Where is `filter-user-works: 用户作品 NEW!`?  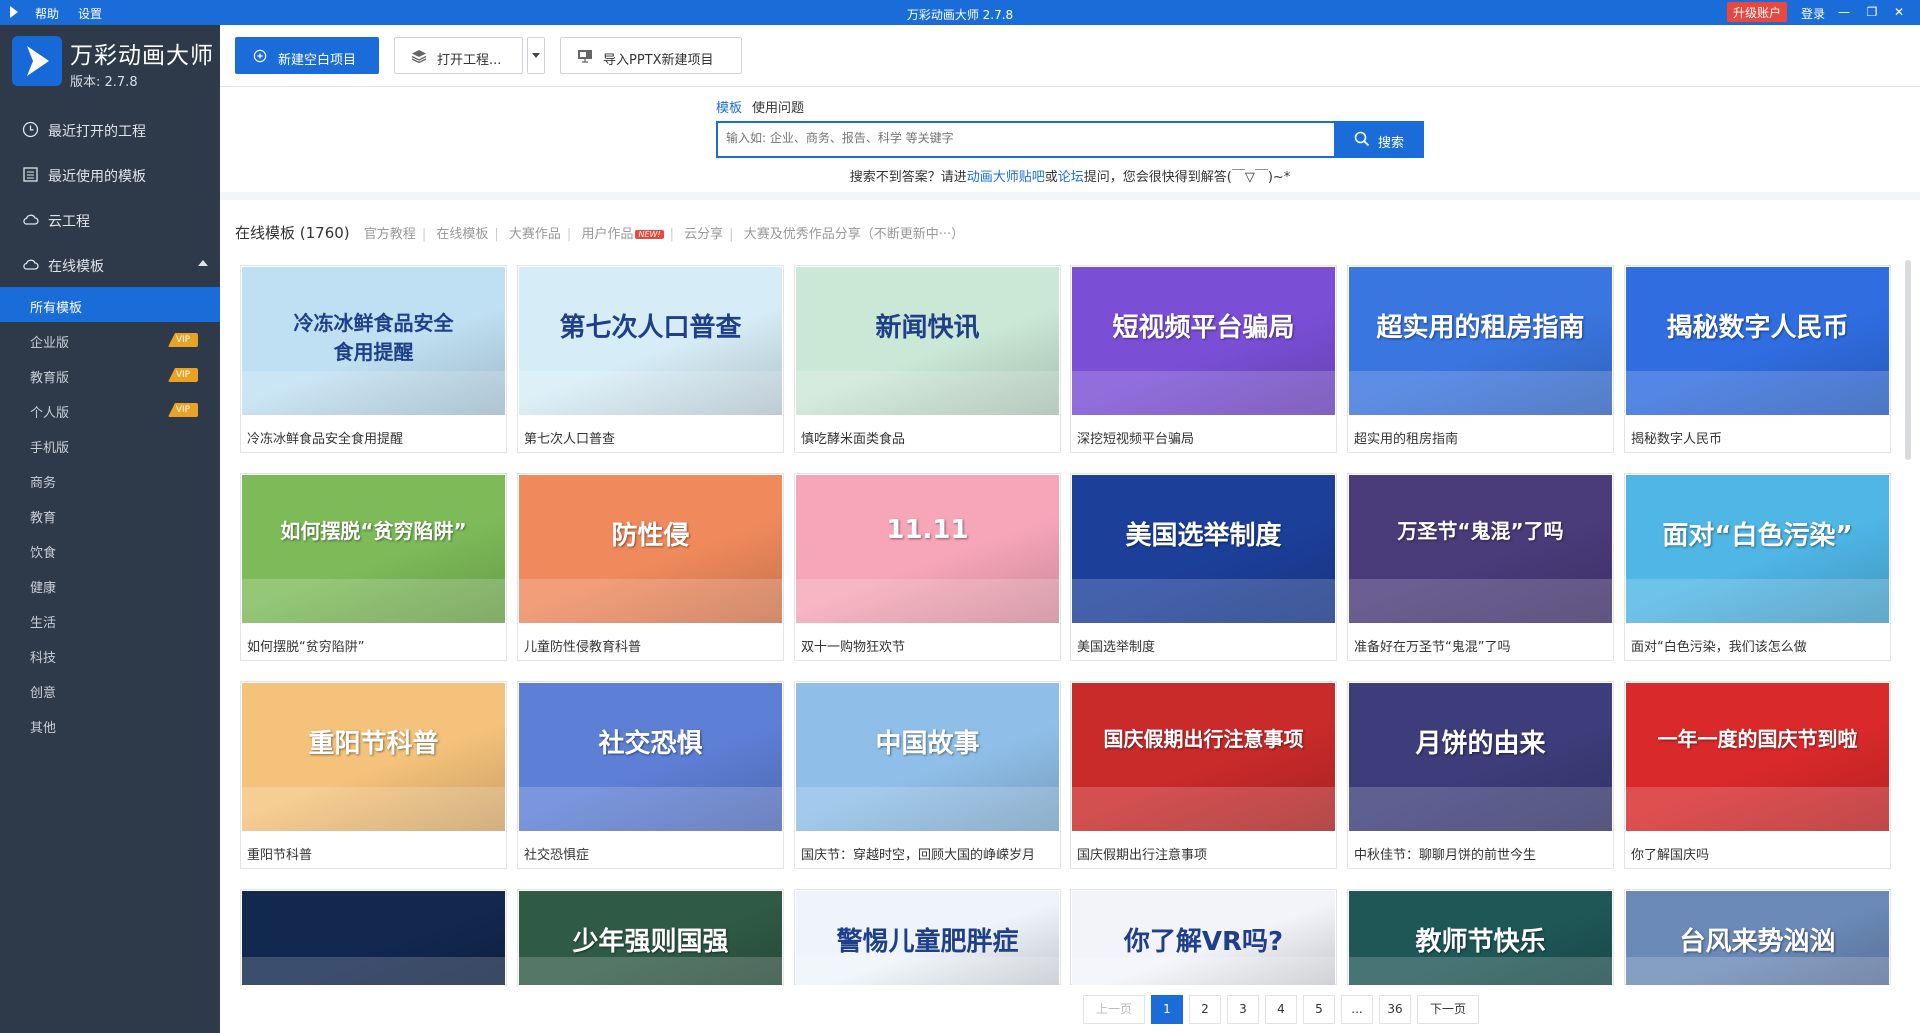
filter-user-works: 用户作品 NEW! is located at coordinates (622, 234).